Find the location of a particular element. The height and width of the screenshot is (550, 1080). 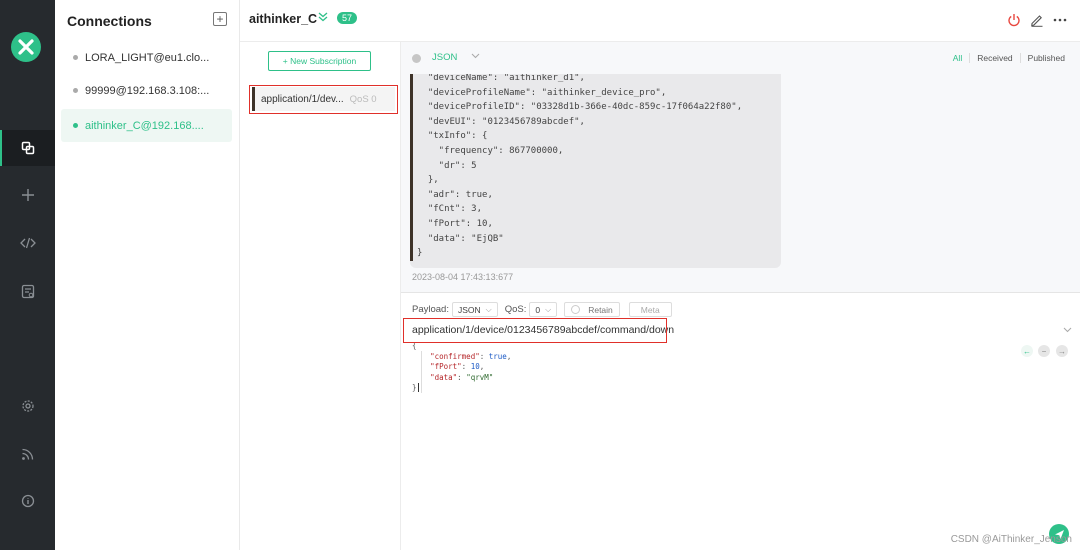

payload-key: "confirmed" is located at coordinates (455, 356).